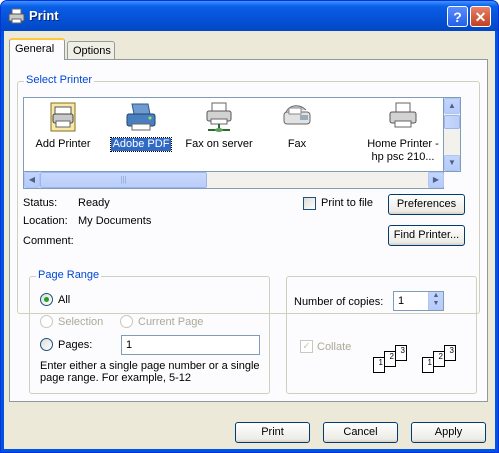 The image size is (499, 453). I want to click on location-label: Location:, so click(45, 221).